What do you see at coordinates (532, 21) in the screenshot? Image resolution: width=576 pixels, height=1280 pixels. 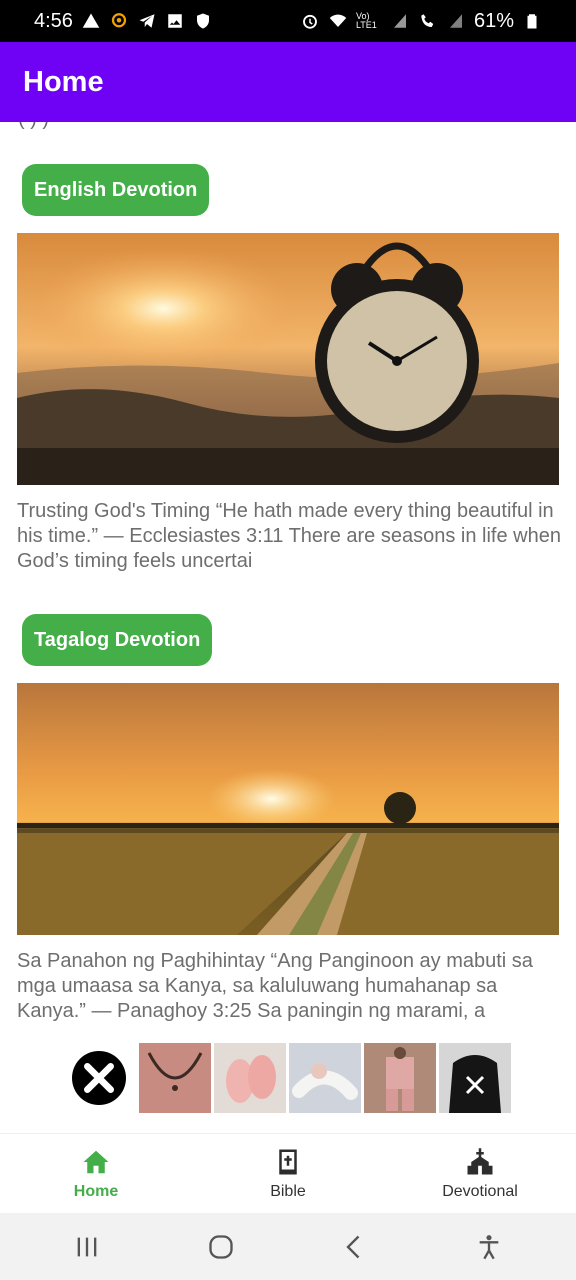 I see `battery-icon` at bounding box center [532, 21].